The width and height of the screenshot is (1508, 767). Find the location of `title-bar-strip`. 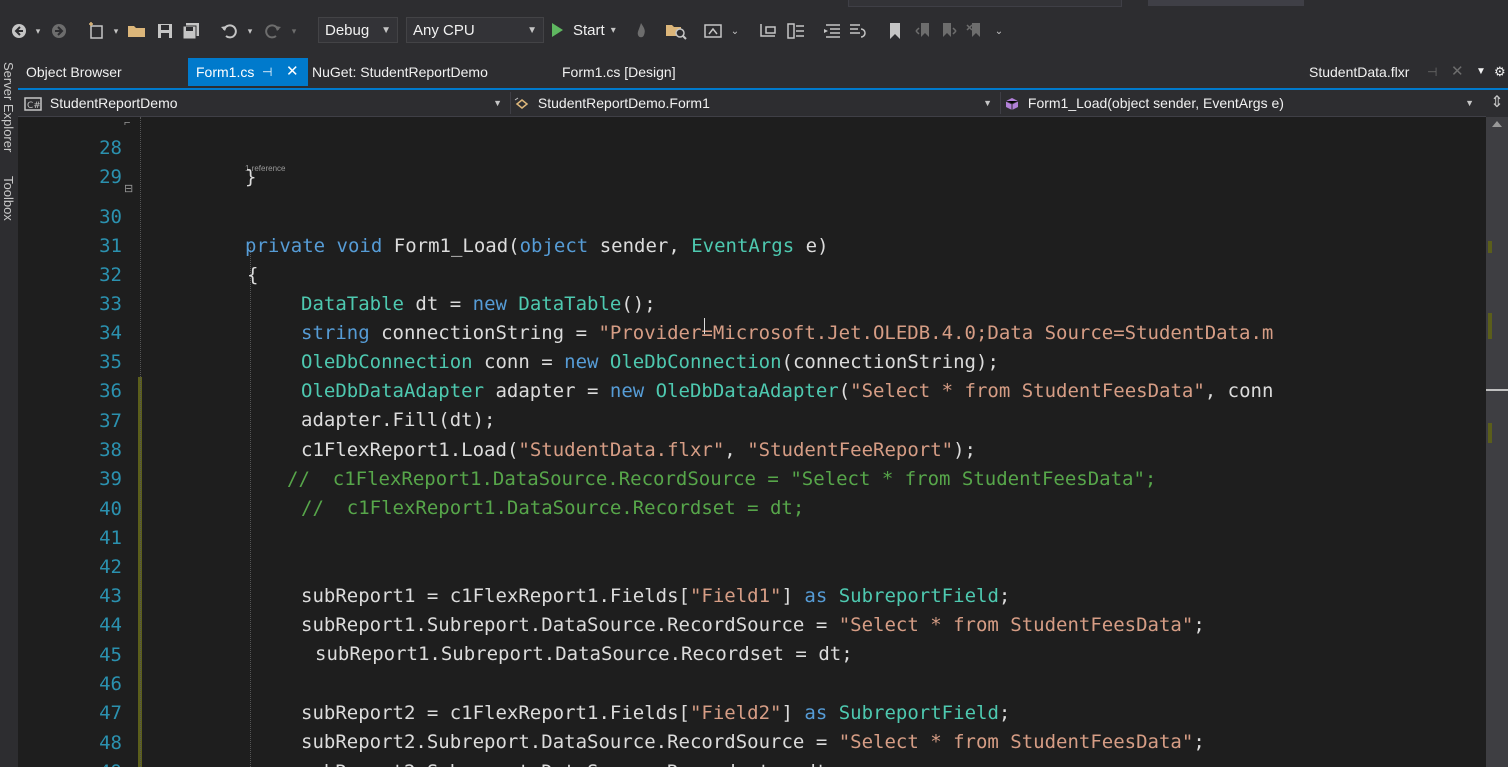

title-bar-strip is located at coordinates (754, 4).